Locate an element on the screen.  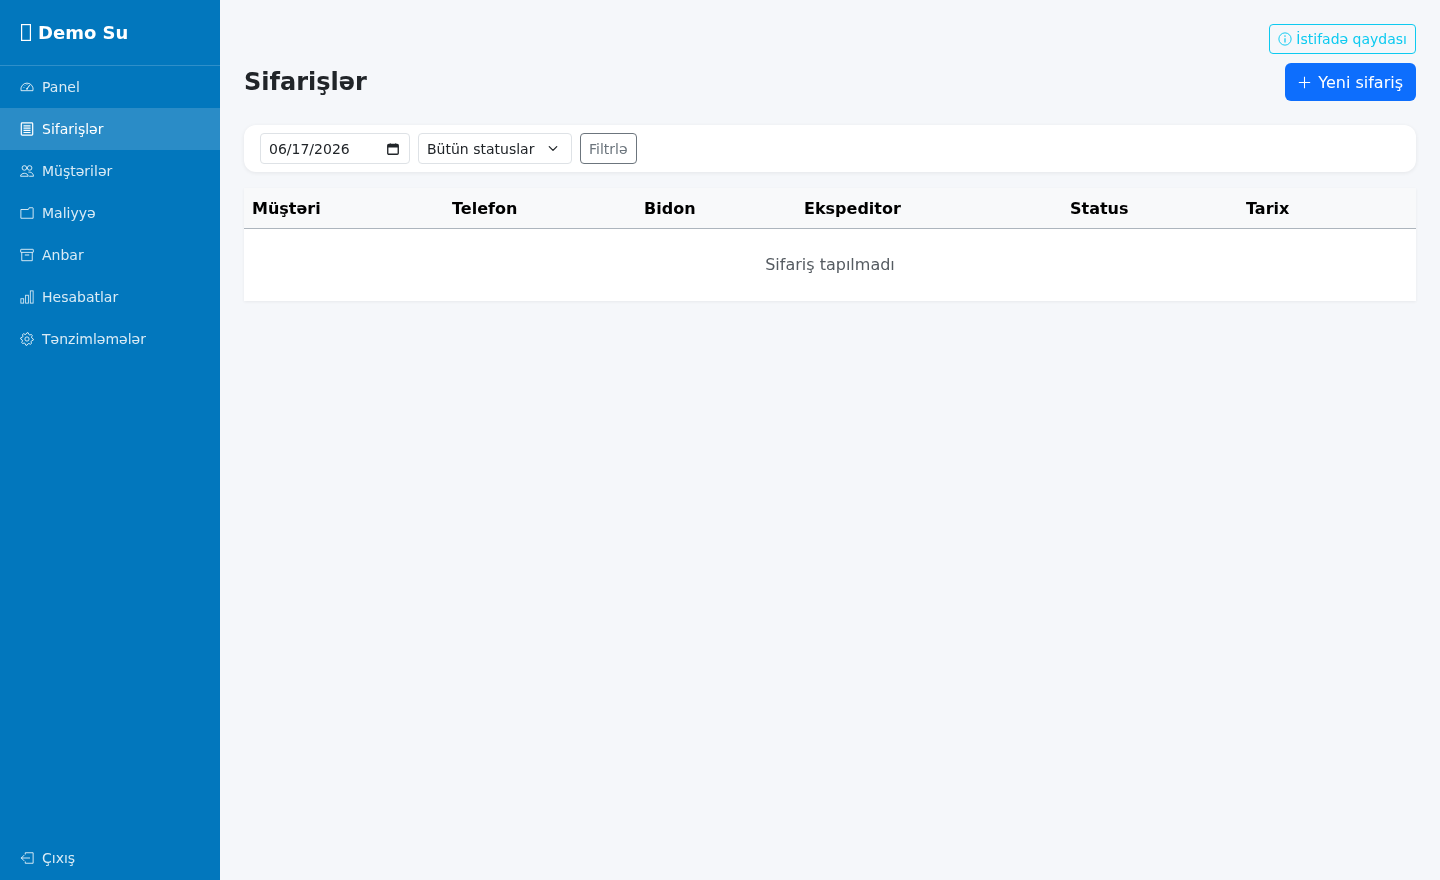
status-select: Bütün statuslar is located at coordinates (495, 148).